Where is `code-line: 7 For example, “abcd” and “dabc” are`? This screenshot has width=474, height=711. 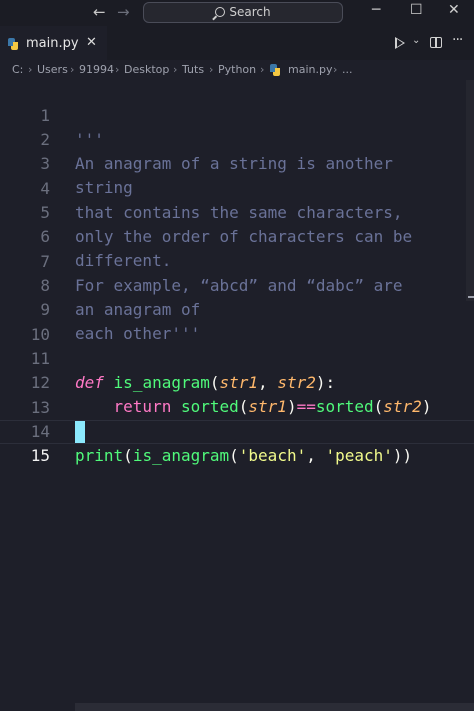
code-line: 7 For example, “abcd” and “dabc” are is located at coordinates (237, 260).